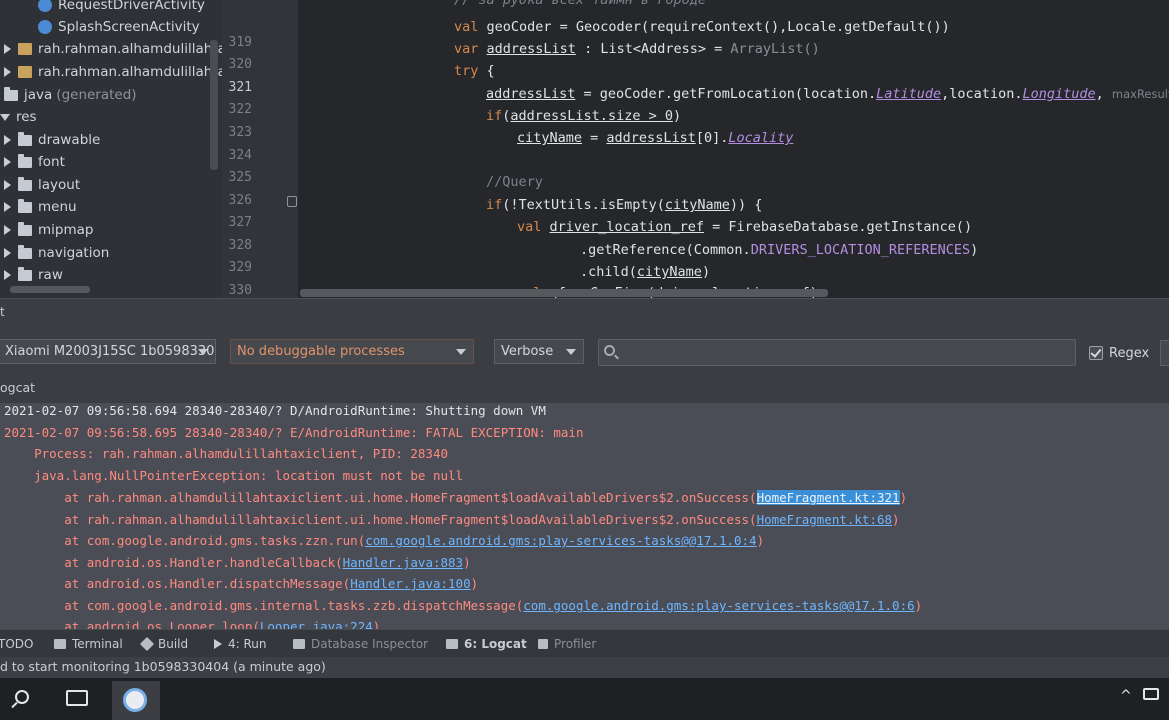  Describe the element at coordinates (113, 49) in the screenshot. I see `tree-item-package-1: rah.rahman.alhamdulillahtaxic` at that location.